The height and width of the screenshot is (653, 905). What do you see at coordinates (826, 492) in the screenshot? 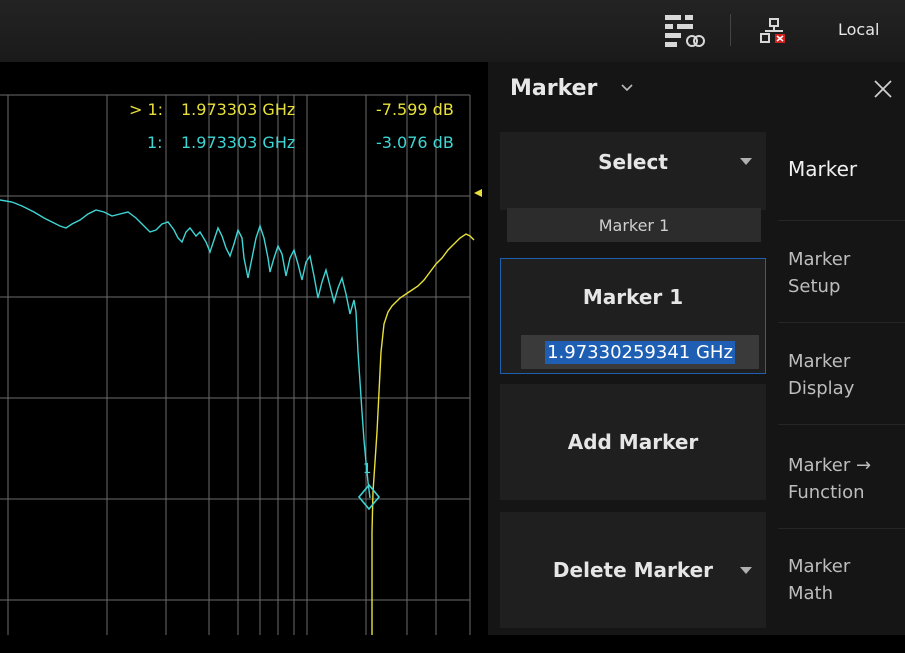
I see `softkey-label-line2: Function` at bounding box center [826, 492].